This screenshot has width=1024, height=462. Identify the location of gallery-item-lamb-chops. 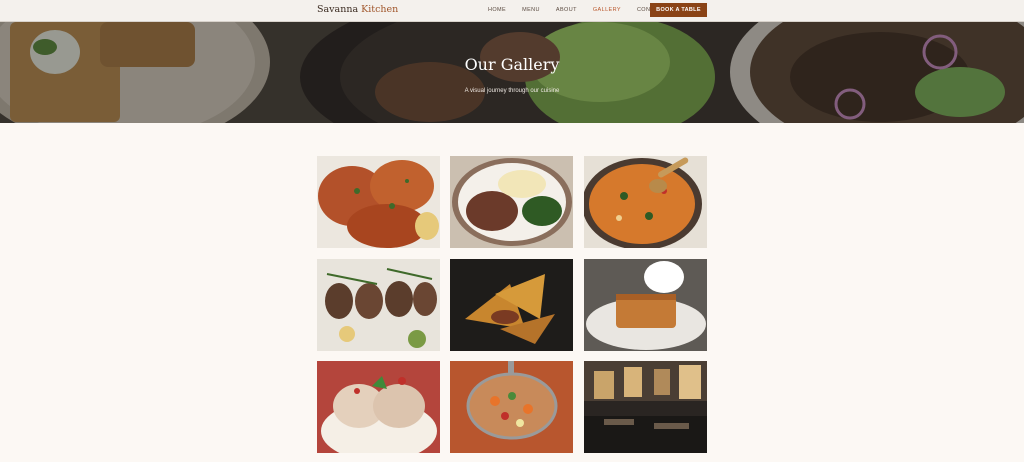
(378, 305).